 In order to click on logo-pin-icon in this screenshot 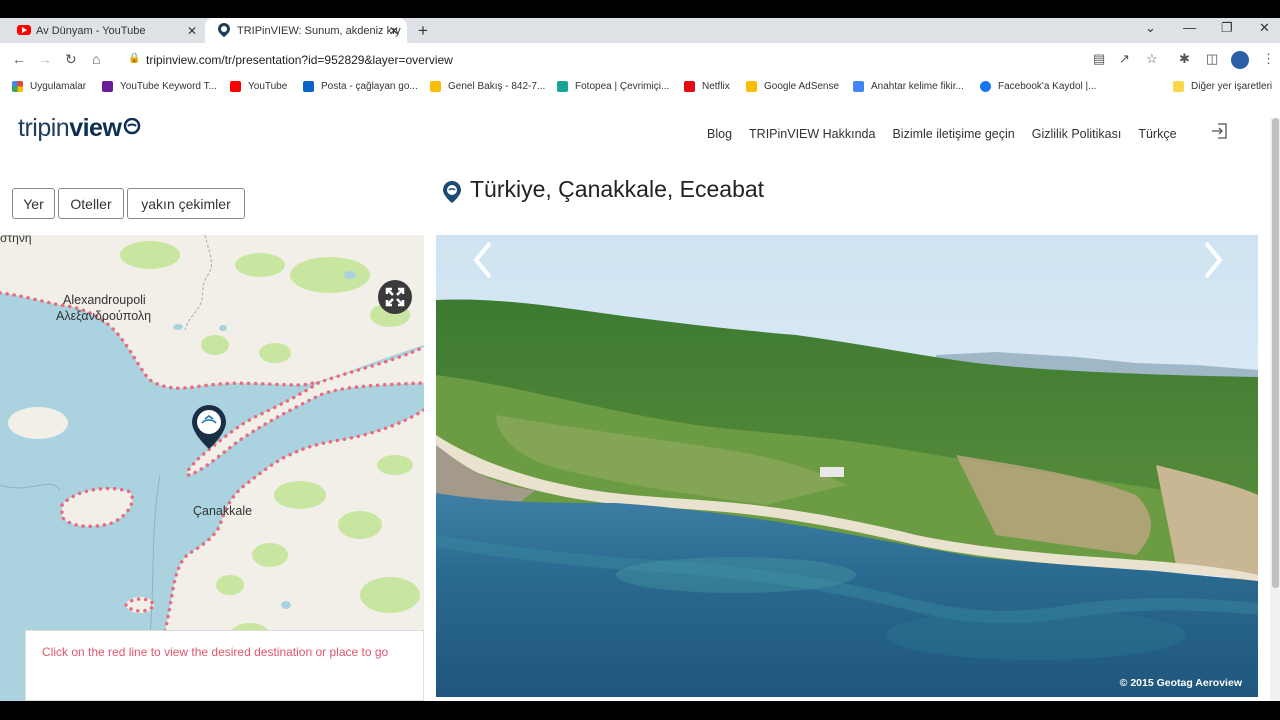, I will do `click(132, 126)`.